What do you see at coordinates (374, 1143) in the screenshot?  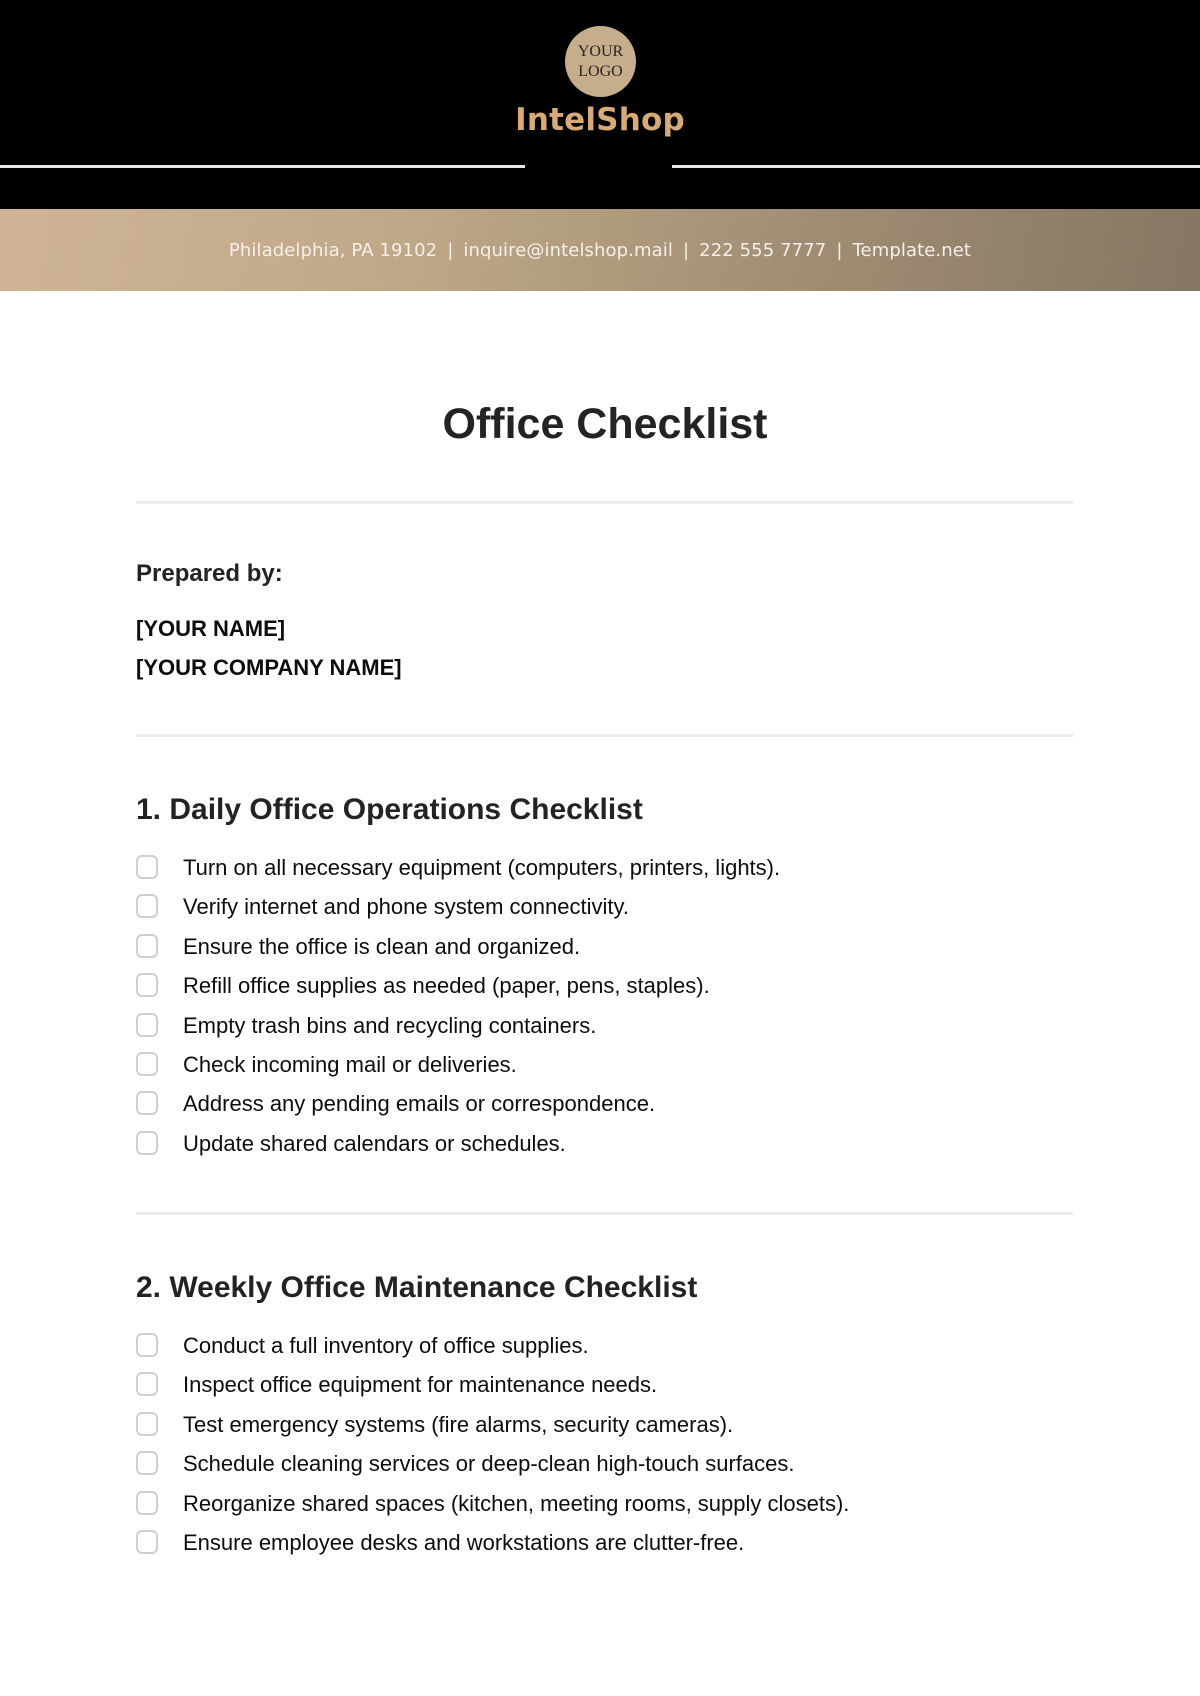 I see `checklist-item-text: Update shared calendars or schedules.` at bounding box center [374, 1143].